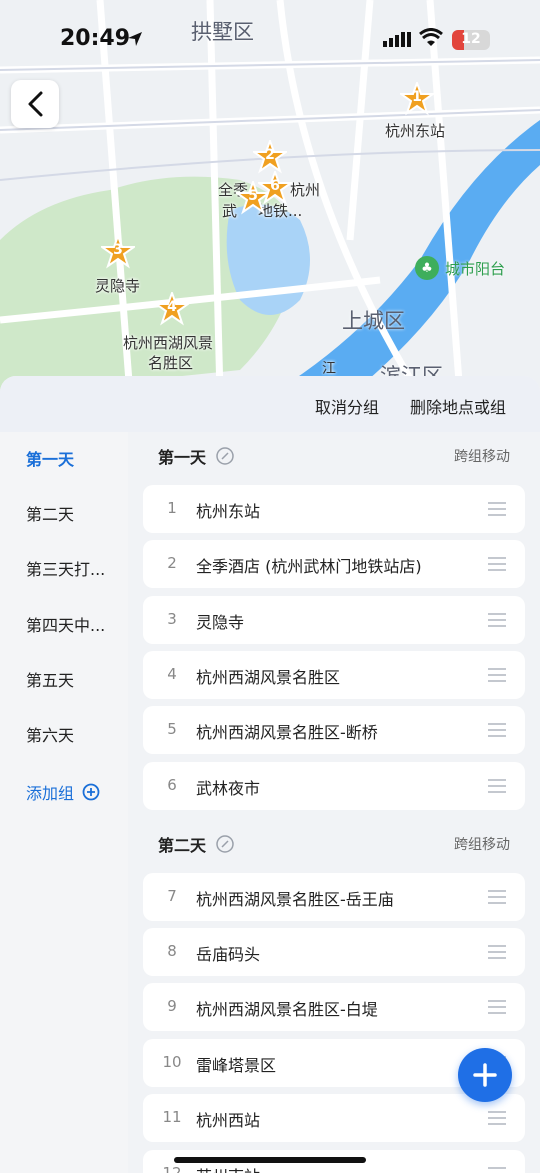 The image size is (540, 1173). I want to click on map-pin: 1, so click(417, 98).